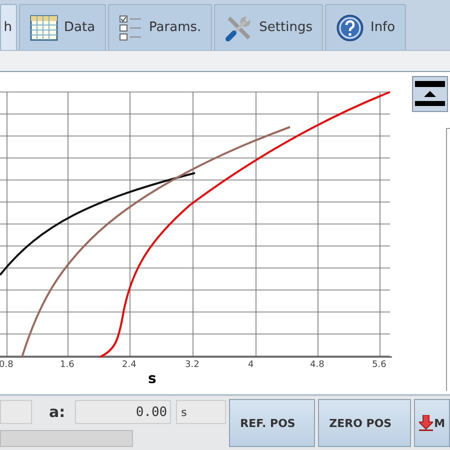 The width and height of the screenshot is (450, 450). Describe the element at coordinates (160, 27) in the screenshot. I see `tab: Params.` at that location.